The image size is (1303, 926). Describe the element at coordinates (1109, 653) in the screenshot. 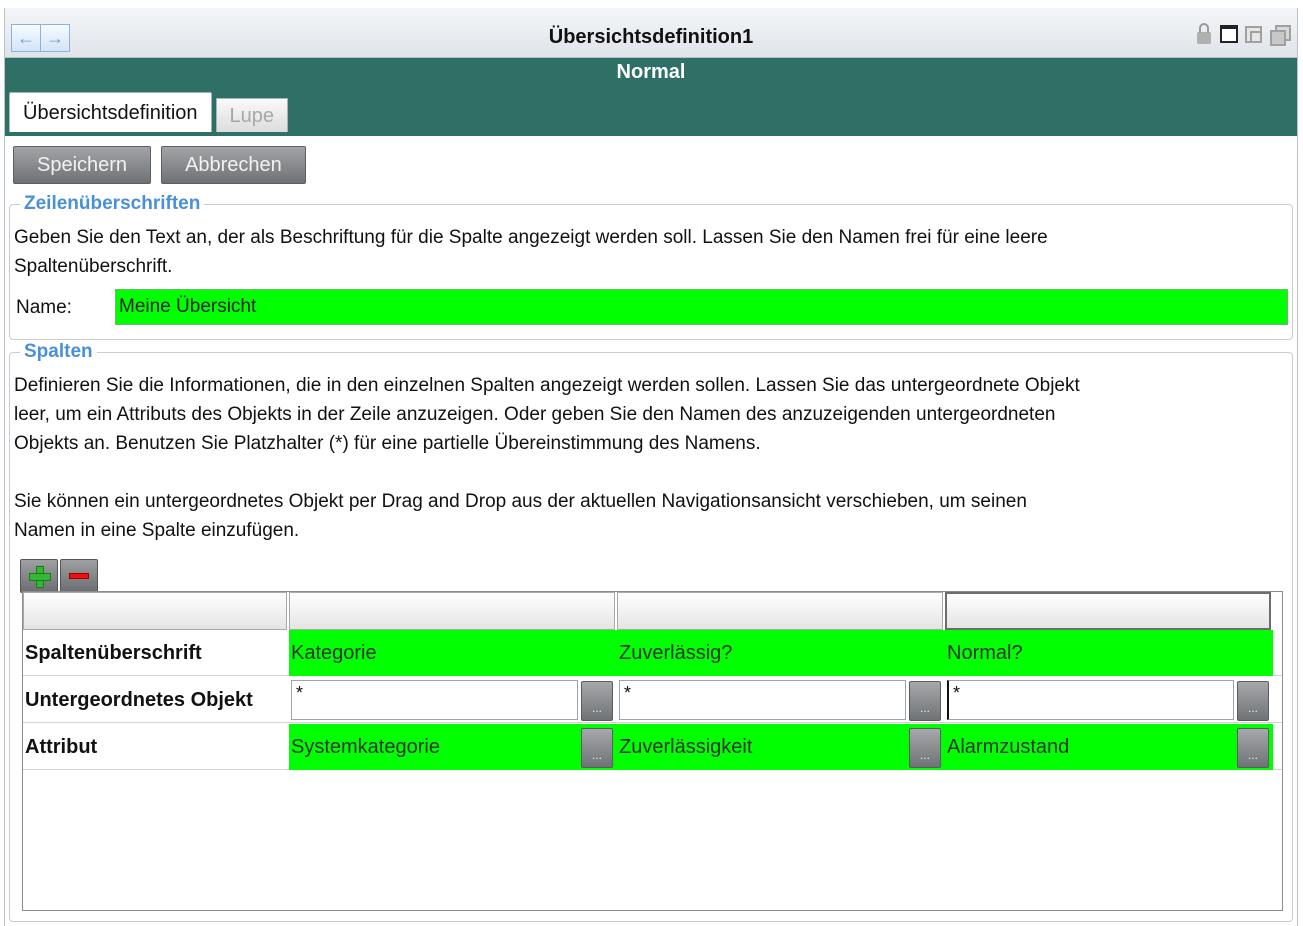

I see `column-header-cell: Normal?` at that location.